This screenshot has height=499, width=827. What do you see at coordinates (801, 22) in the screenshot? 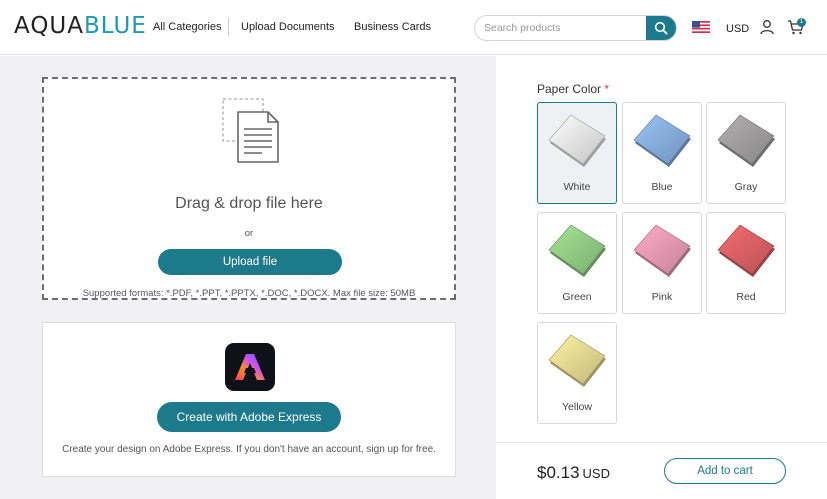
I see `cart-count-badge: 1` at bounding box center [801, 22].